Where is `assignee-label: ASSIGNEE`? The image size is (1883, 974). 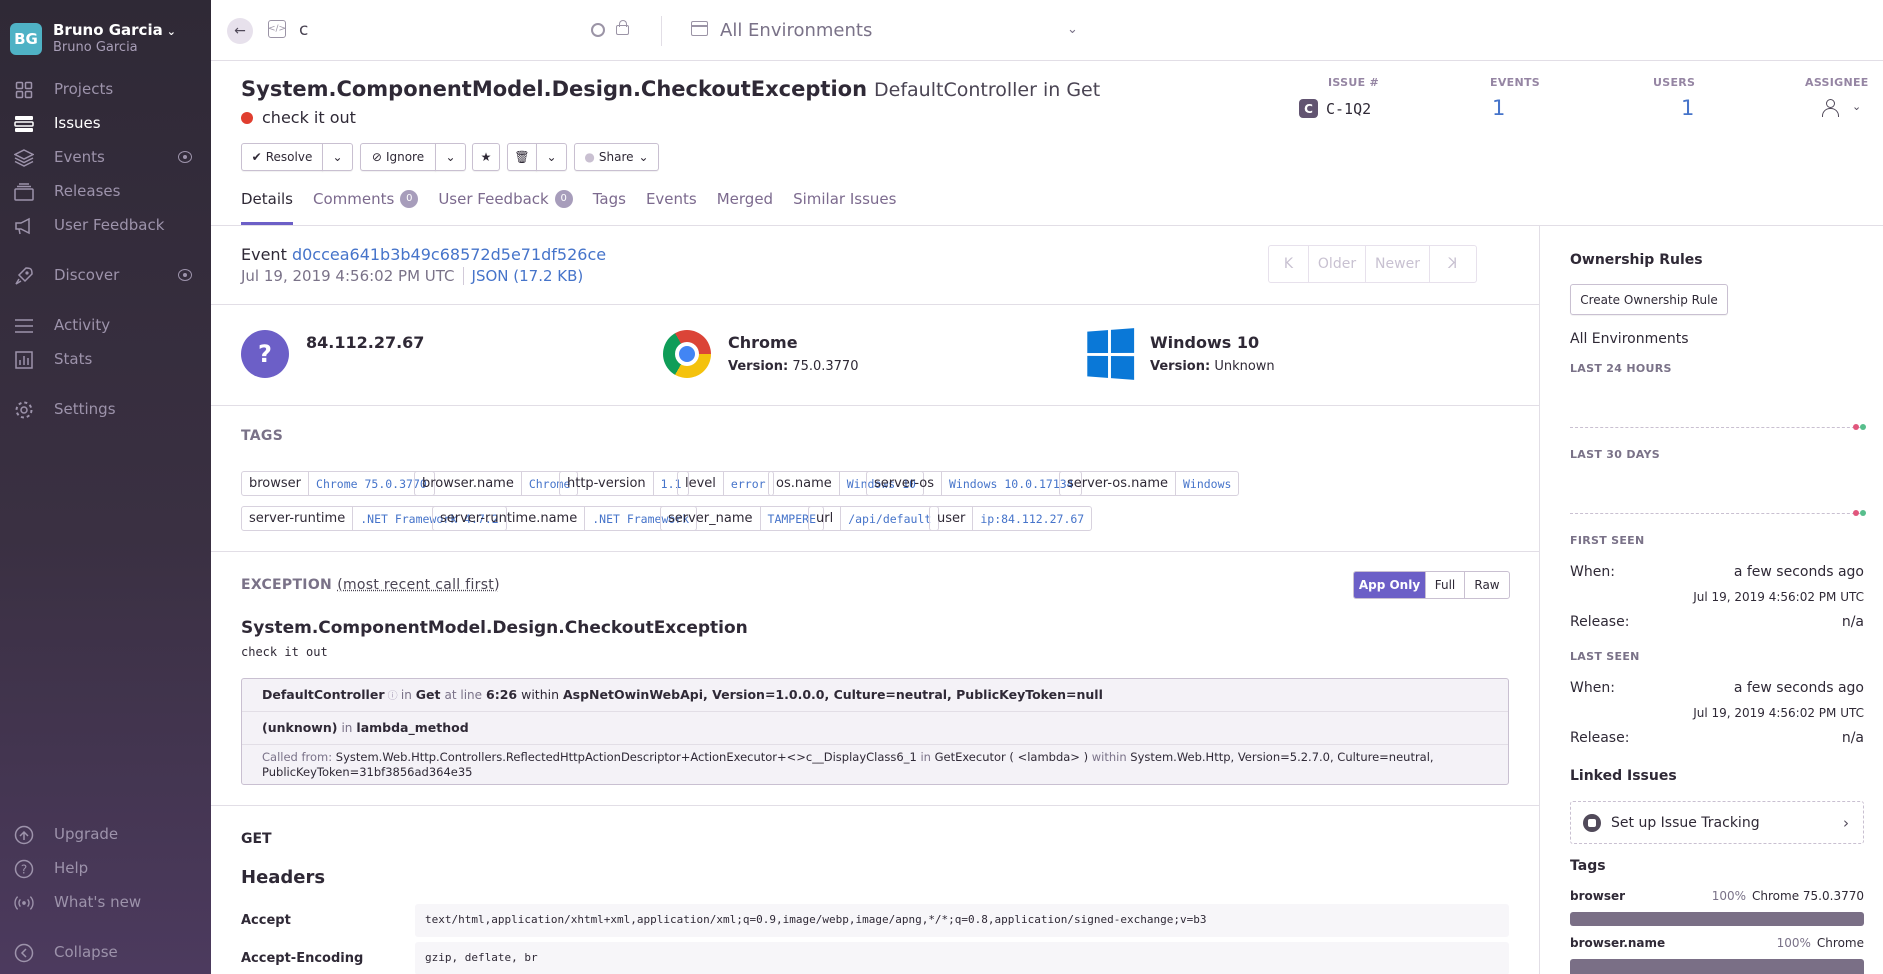 assignee-label: ASSIGNEE is located at coordinates (1837, 82).